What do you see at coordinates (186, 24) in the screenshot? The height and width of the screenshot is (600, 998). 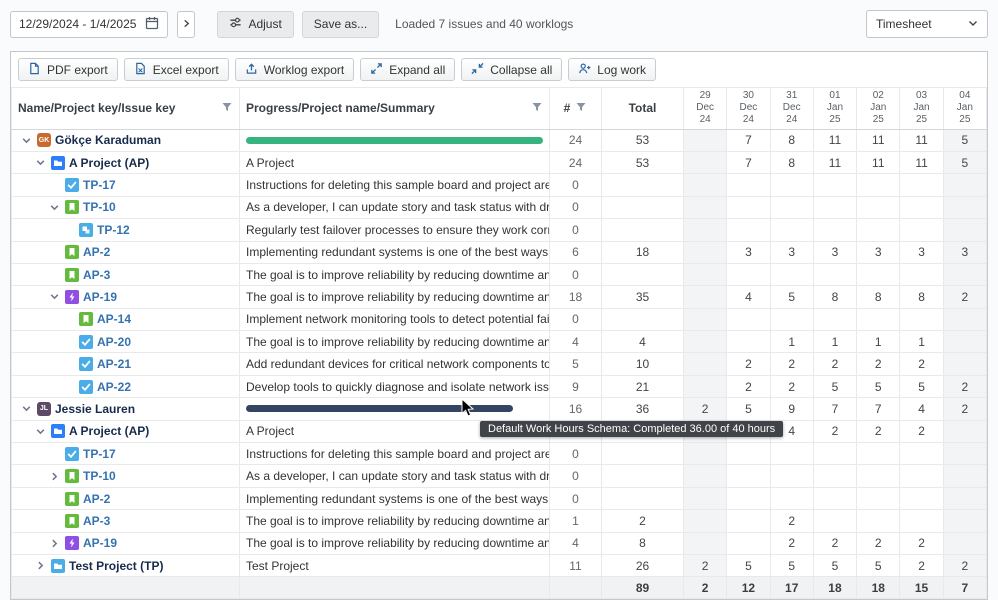 I see `next-period-button` at bounding box center [186, 24].